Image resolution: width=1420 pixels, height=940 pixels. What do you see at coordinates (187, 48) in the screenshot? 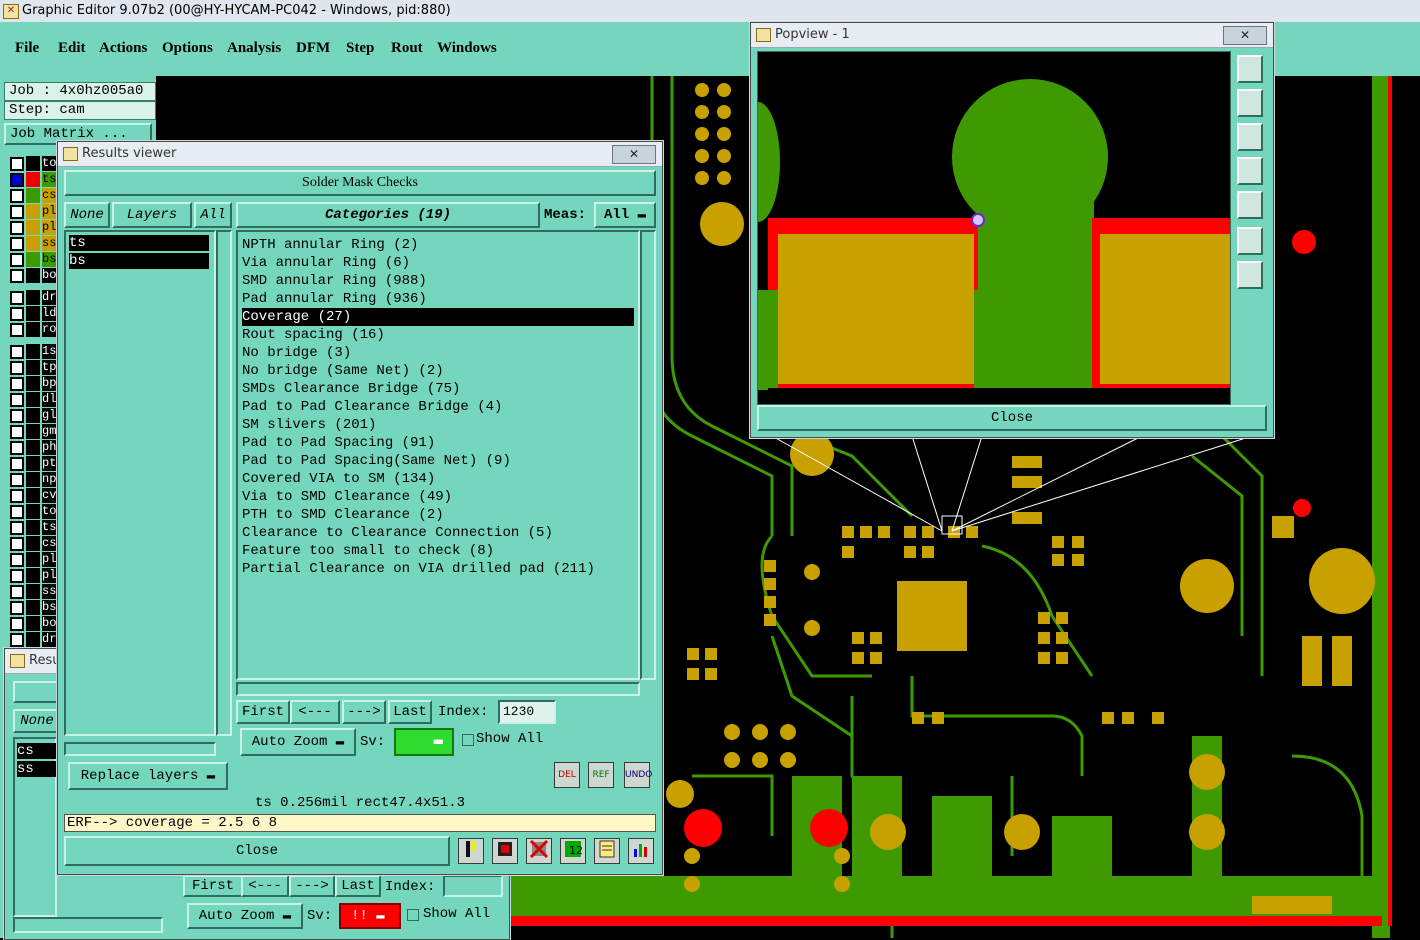
I see `menu-options: Options` at bounding box center [187, 48].